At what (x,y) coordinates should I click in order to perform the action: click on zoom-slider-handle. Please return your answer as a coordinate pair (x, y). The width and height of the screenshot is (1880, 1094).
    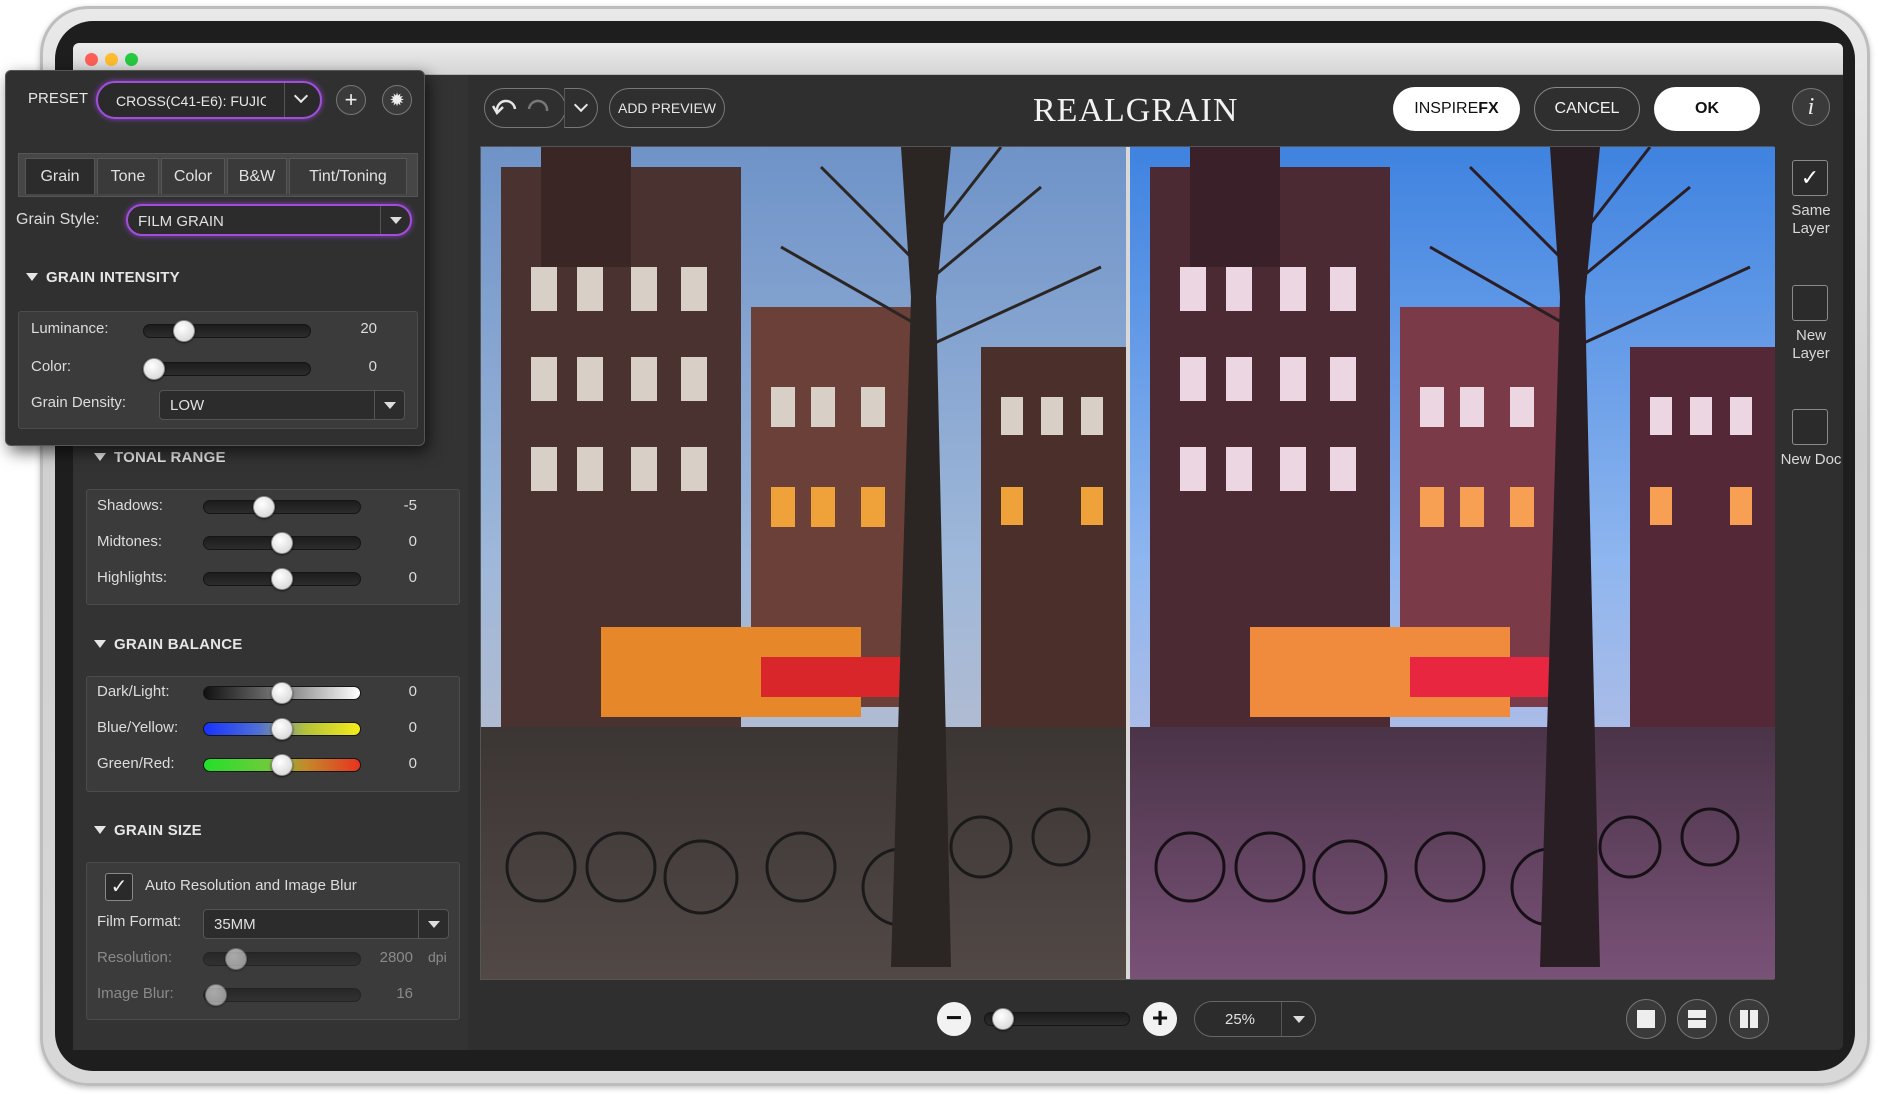
    Looking at the image, I should click on (1003, 1019).